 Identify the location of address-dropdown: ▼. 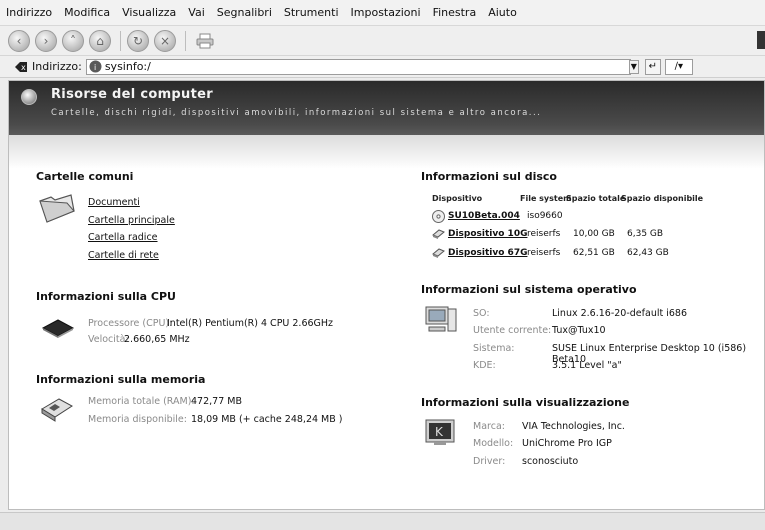
(633, 66).